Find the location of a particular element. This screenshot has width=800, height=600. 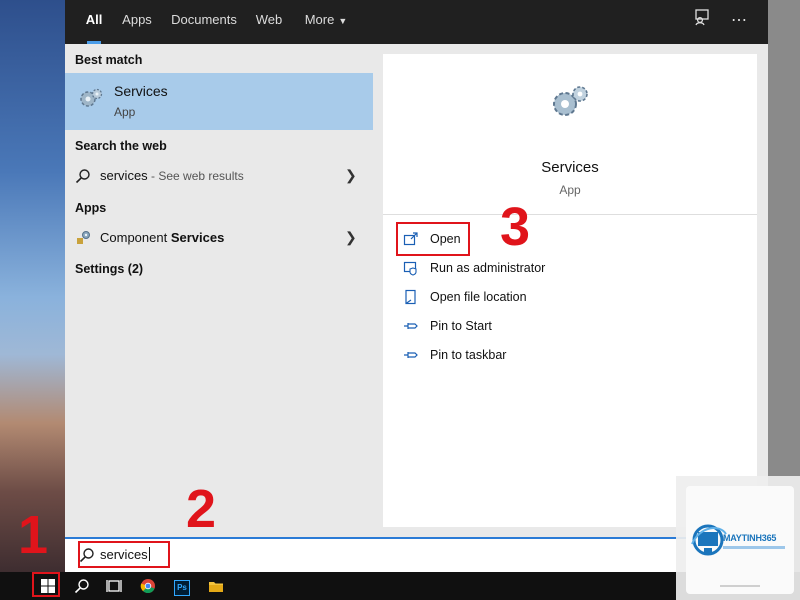

pin-to-taskbar-action: Pin to taskbar is located at coordinates (503, 356).